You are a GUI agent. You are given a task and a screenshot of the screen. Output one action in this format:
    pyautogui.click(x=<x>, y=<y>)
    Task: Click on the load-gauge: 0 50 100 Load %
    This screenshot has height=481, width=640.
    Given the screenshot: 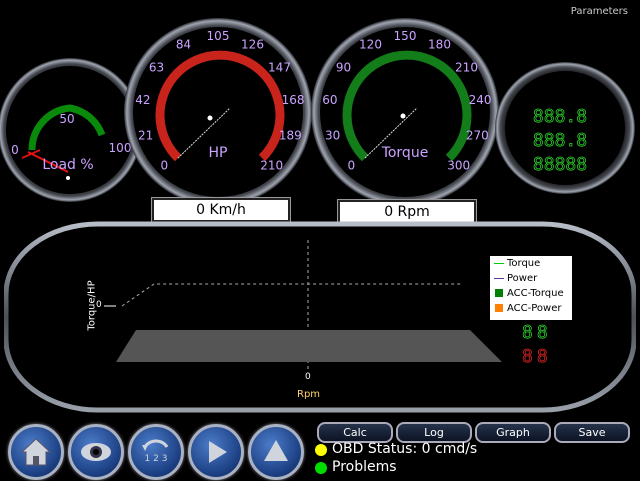 What is the action you would take?
    pyautogui.click(x=71, y=130)
    